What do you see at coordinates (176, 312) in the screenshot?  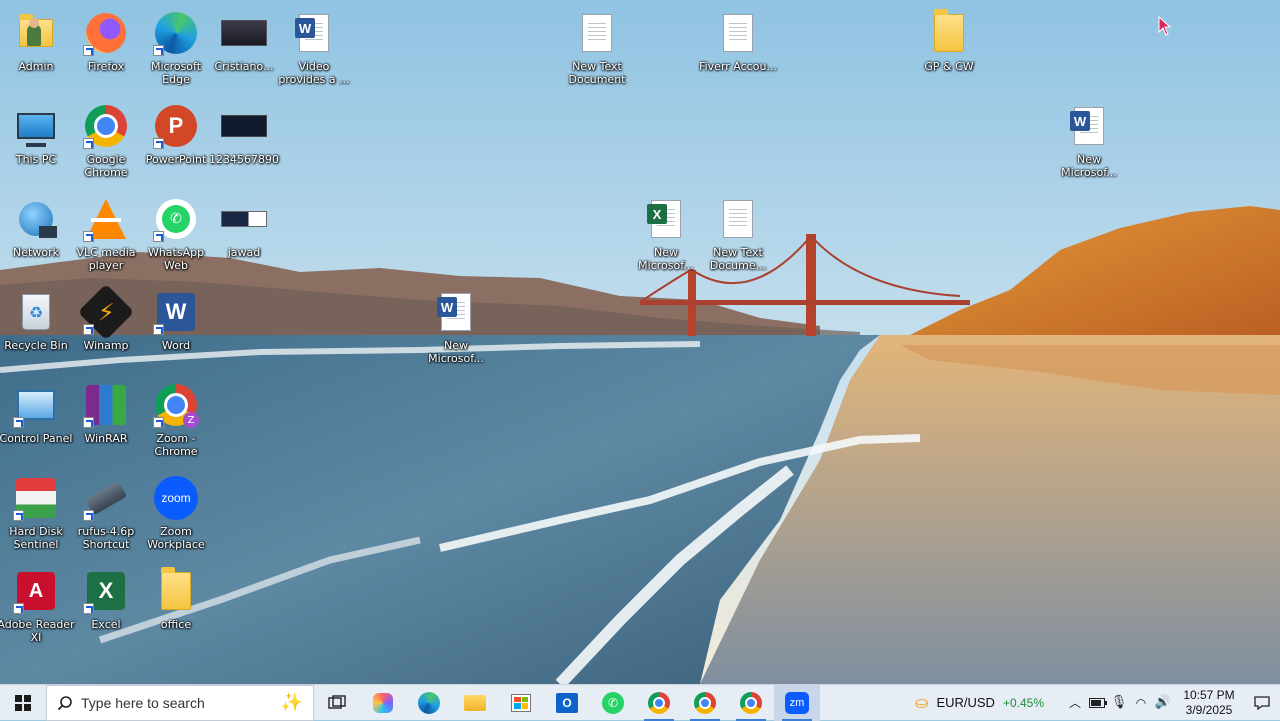 I see `word-icon: W` at bounding box center [176, 312].